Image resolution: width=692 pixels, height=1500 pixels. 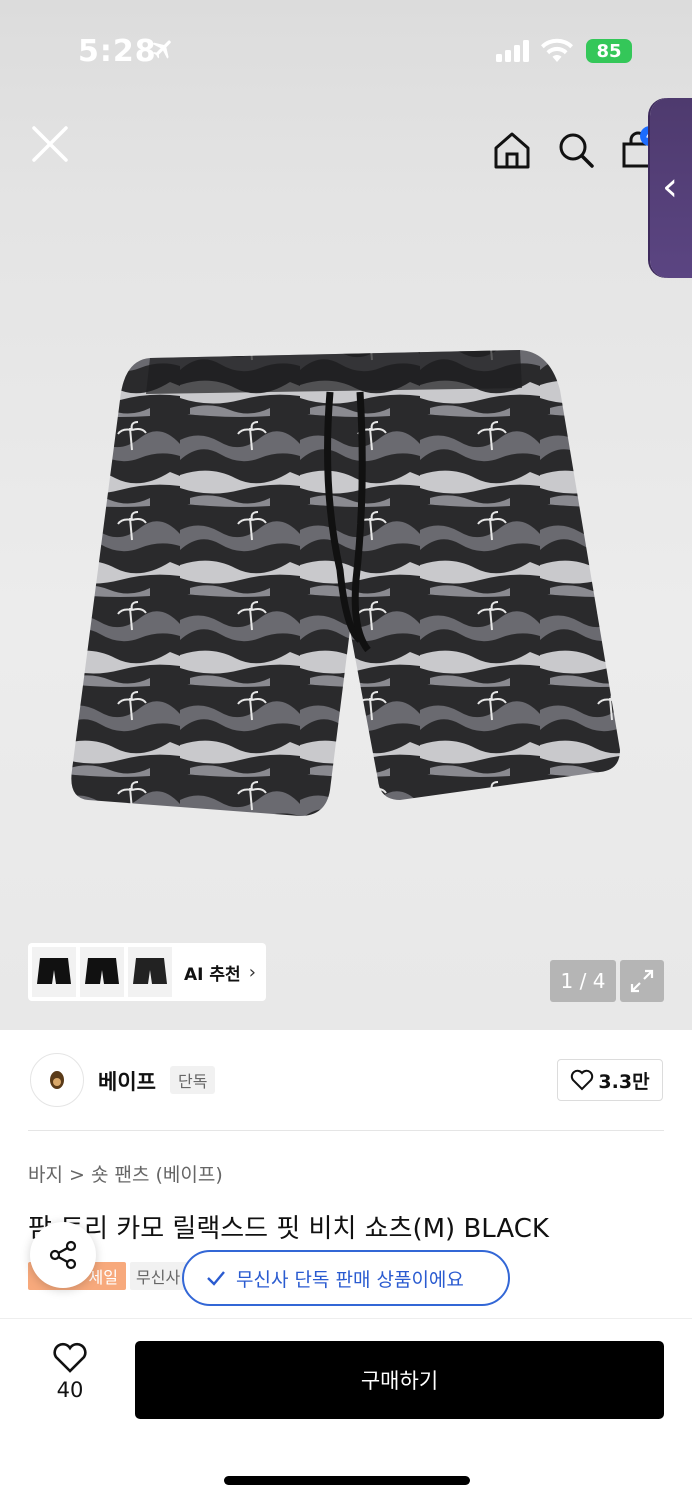 What do you see at coordinates (50, 144) in the screenshot?
I see `close-icon` at bounding box center [50, 144].